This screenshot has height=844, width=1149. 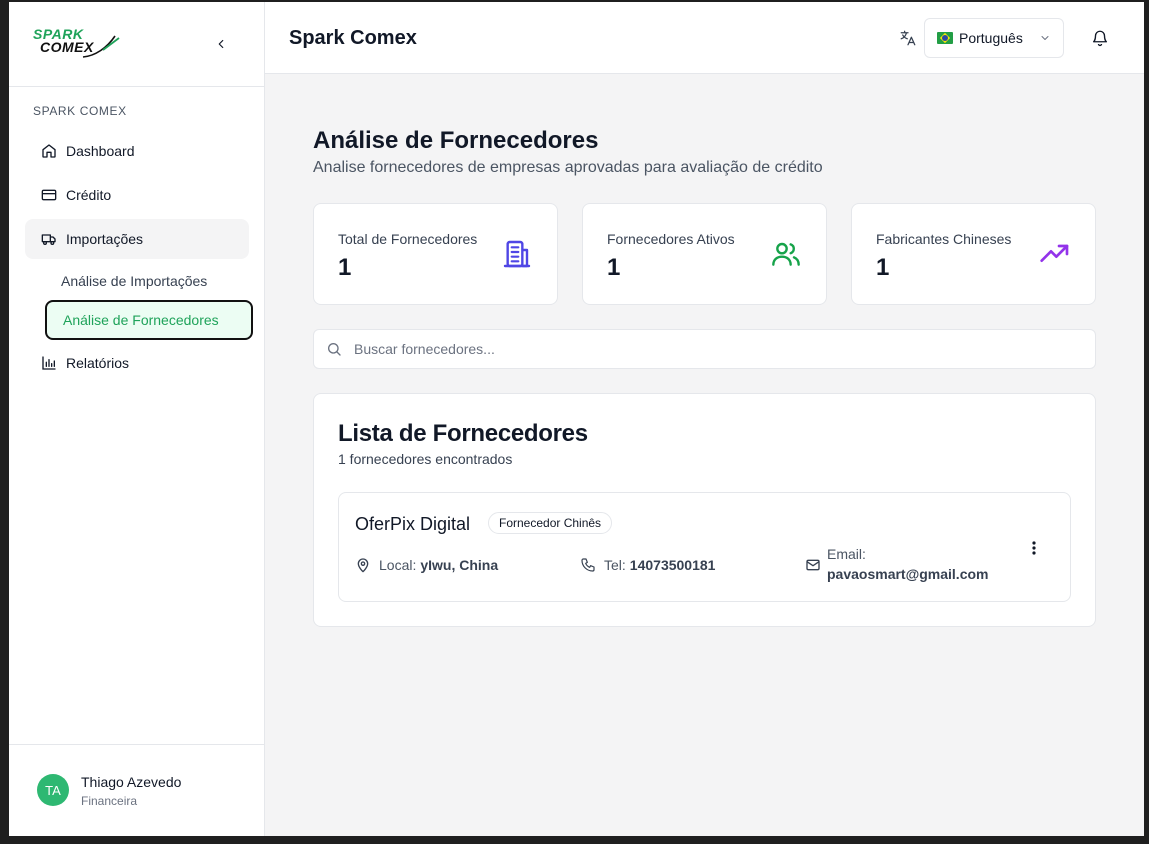 What do you see at coordinates (49, 151) in the screenshot?
I see `home-icon` at bounding box center [49, 151].